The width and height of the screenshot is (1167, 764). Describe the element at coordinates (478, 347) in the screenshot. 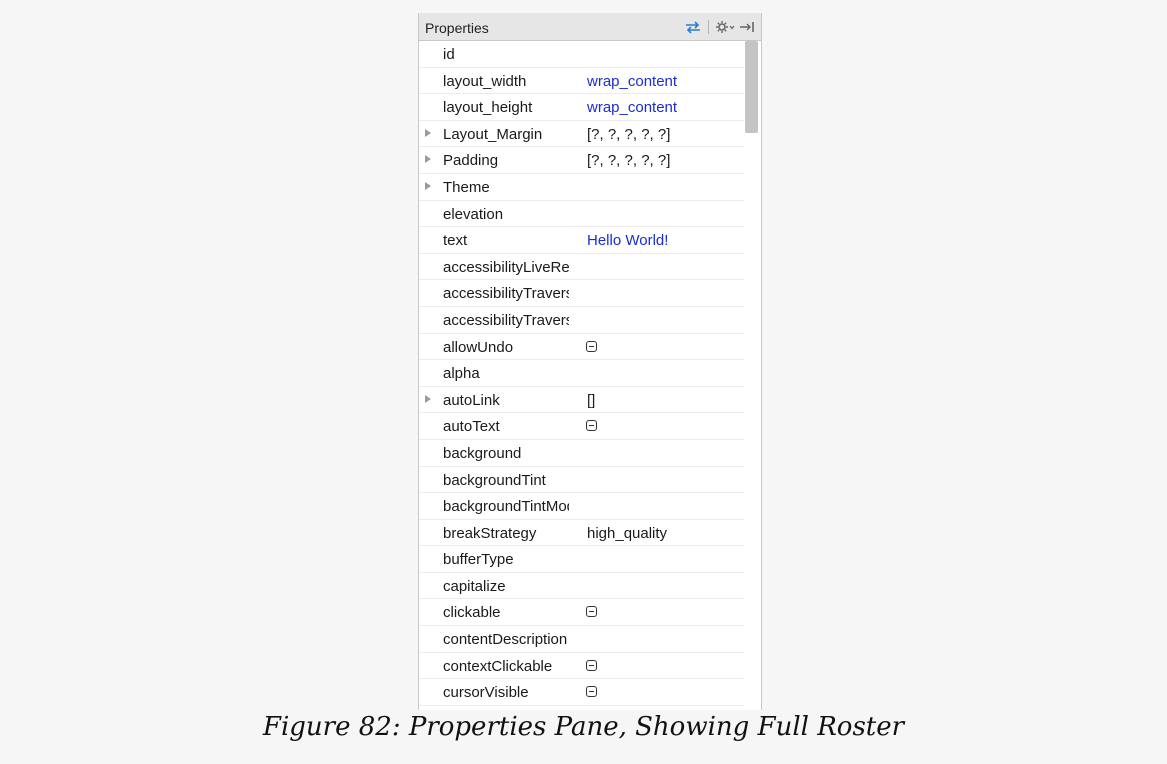

I see `property-name: allowUndo` at that location.